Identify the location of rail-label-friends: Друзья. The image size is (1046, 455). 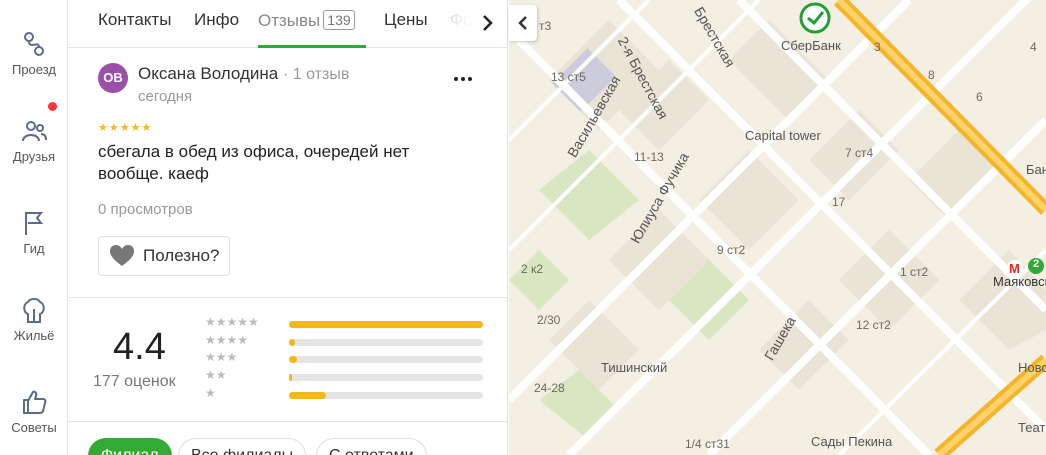
(34, 156).